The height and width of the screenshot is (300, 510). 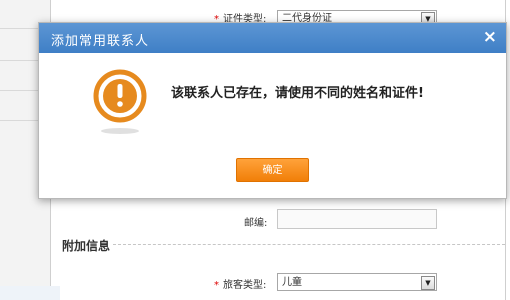 What do you see at coordinates (357, 219) in the screenshot?
I see `postcode-input` at bounding box center [357, 219].